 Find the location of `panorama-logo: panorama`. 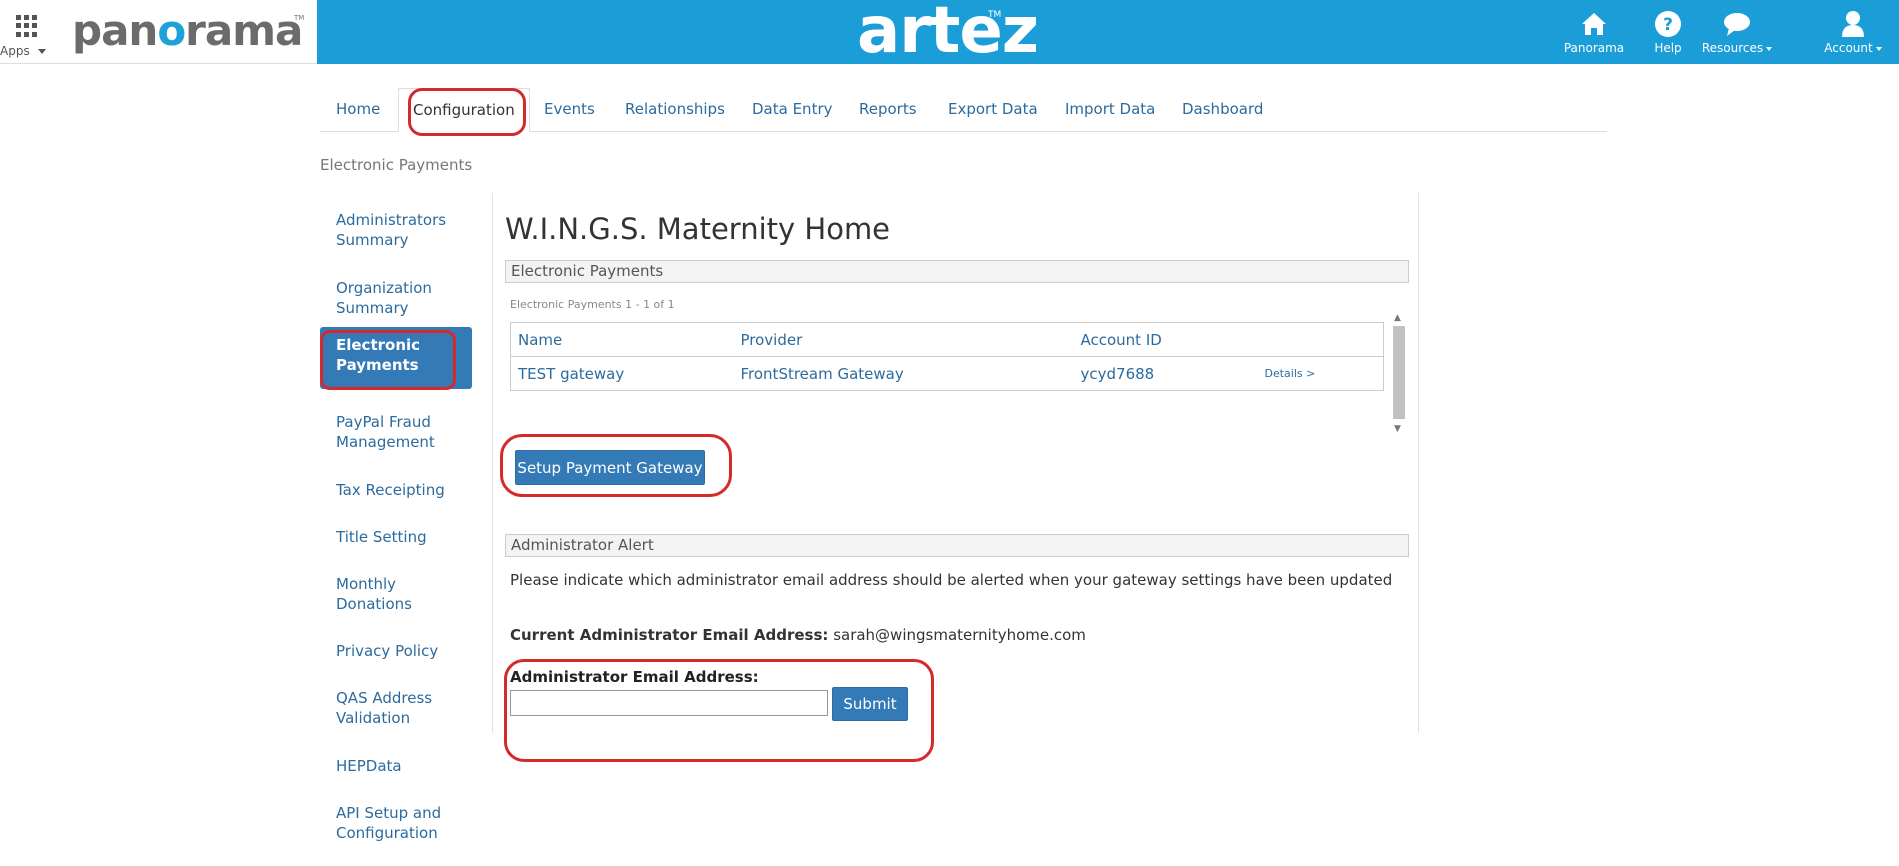

panorama-logo: panorama is located at coordinates (187, 30).